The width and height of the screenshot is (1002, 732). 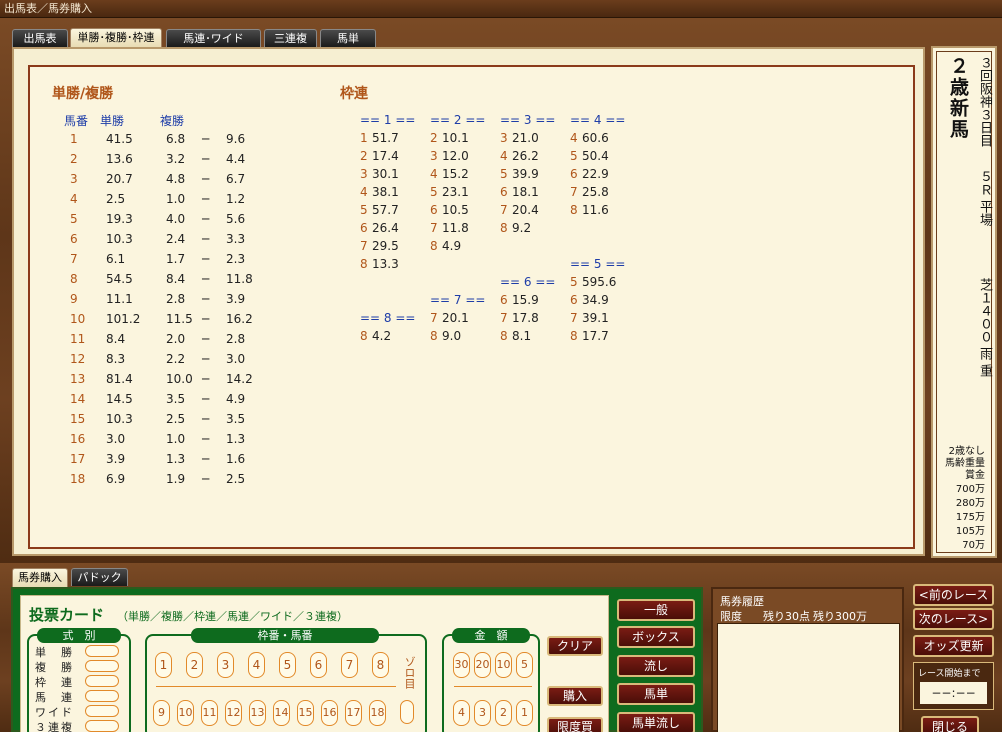 I want to click on bracket-pair-number: 3, so click(x=434, y=156).